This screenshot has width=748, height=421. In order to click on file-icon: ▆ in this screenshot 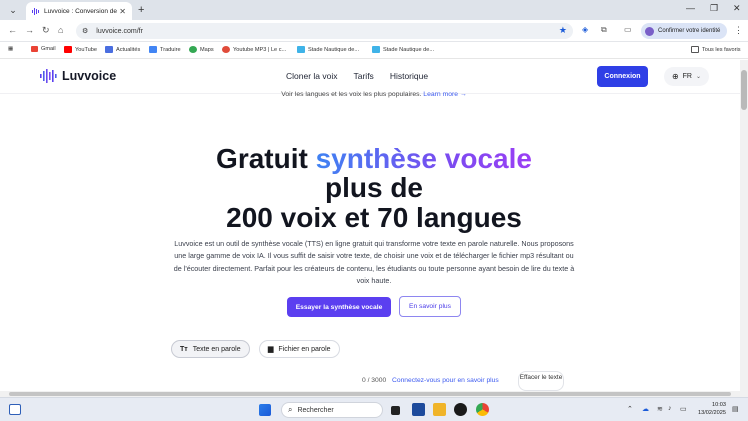, I will do `click(271, 349)`.